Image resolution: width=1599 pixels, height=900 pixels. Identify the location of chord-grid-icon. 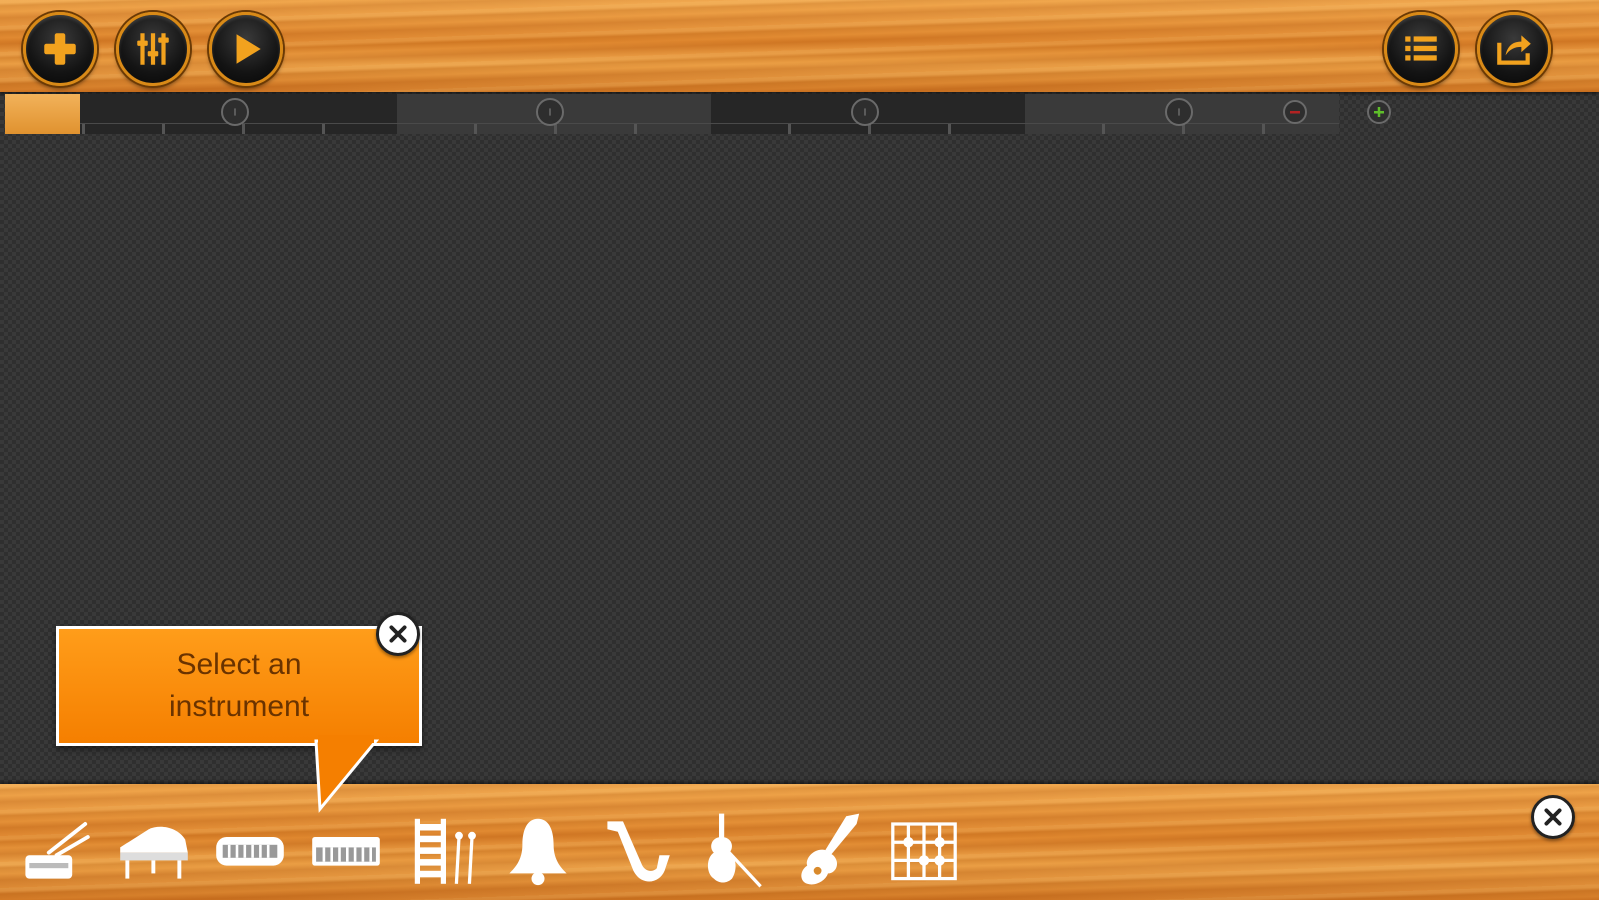
(924, 851).